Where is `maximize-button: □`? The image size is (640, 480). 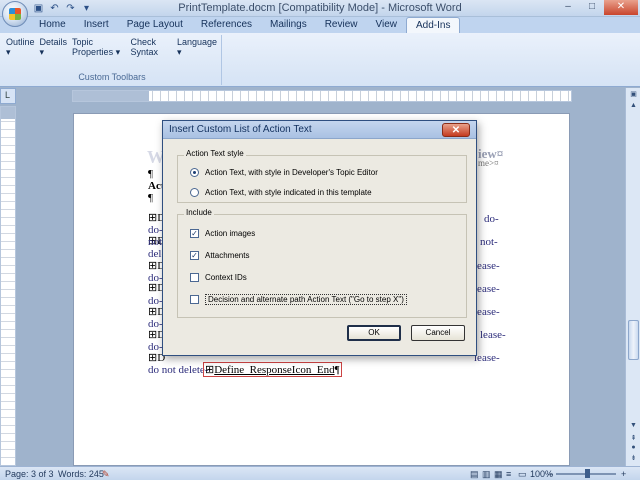 maximize-button: □ is located at coordinates (592, 7).